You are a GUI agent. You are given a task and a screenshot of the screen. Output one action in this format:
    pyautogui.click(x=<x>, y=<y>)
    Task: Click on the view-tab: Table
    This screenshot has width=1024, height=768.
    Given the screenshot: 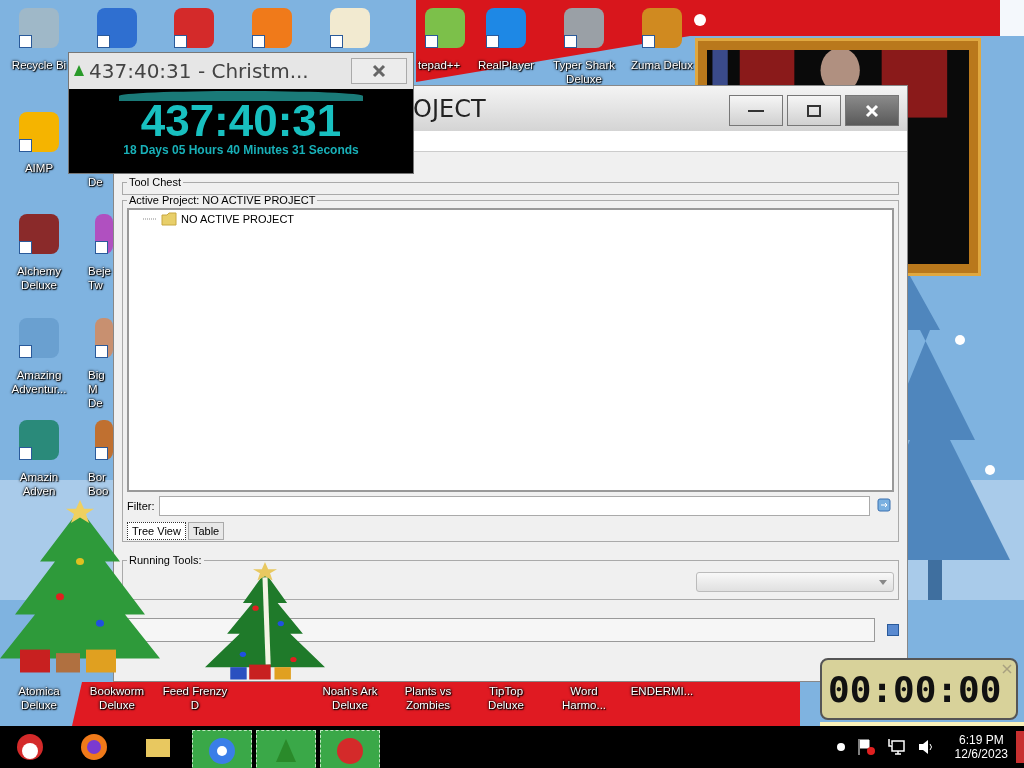 What is the action you would take?
    pyautogui.click(x=206, y=531)
    